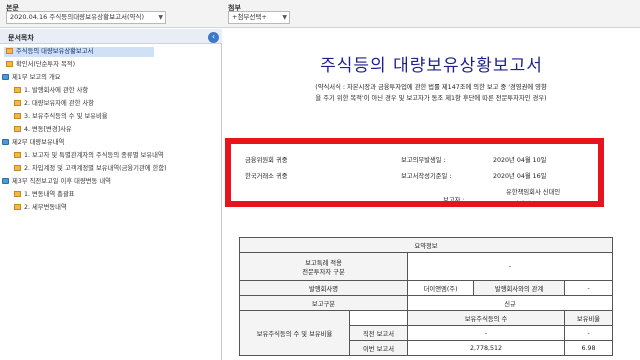 The height and width of the screenshot is (360, 640). What do you see at coordinates (426, 245) in the screenshot?
I see `summary-header: 요약정보` at bounding box center [426, 245].